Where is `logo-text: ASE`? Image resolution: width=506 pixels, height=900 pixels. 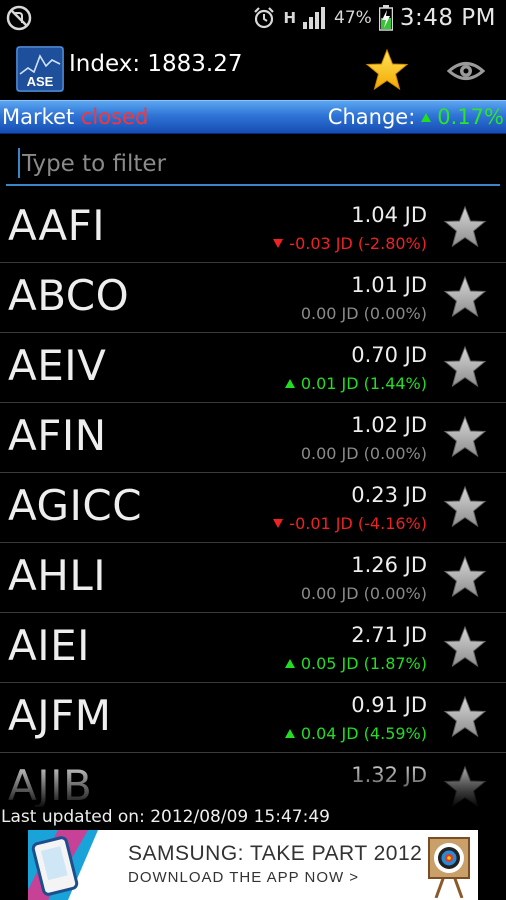
logo-text: ASE is located at coordinates (40, 81).